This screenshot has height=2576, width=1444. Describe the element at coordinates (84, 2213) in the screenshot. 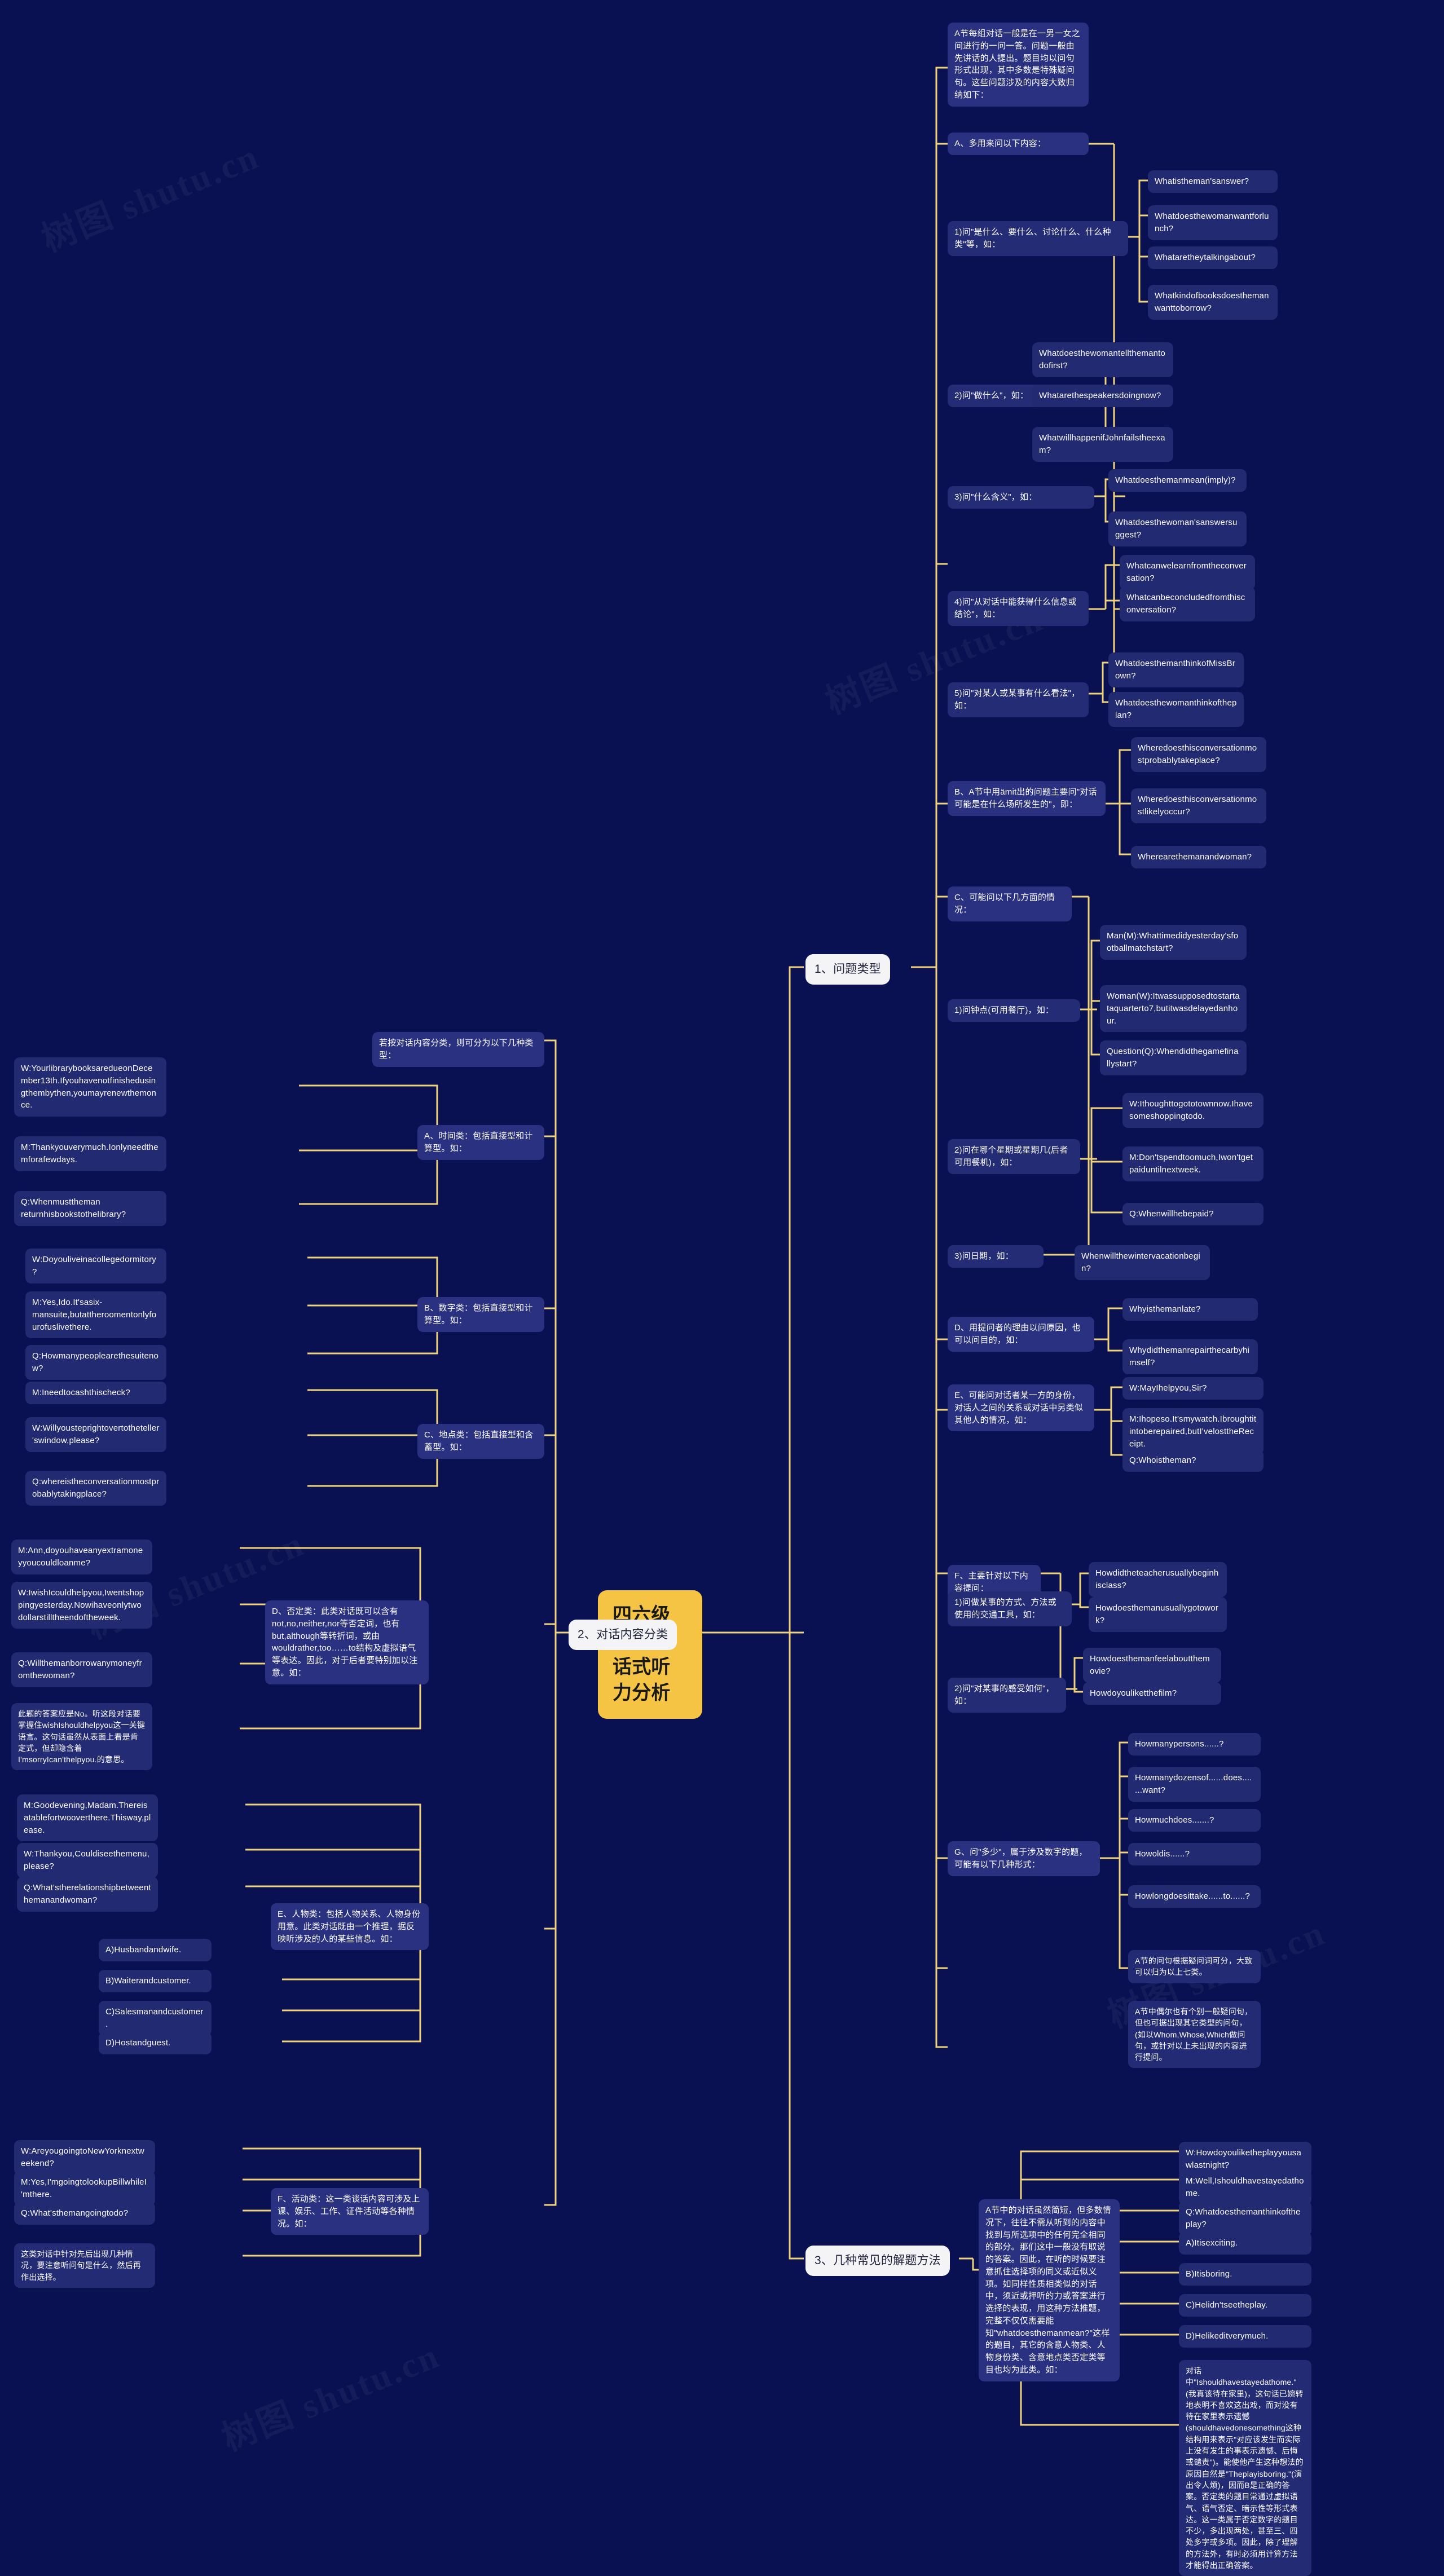

I see `b2-F-example: Q:What'sthemangoingtodo?` at that location.